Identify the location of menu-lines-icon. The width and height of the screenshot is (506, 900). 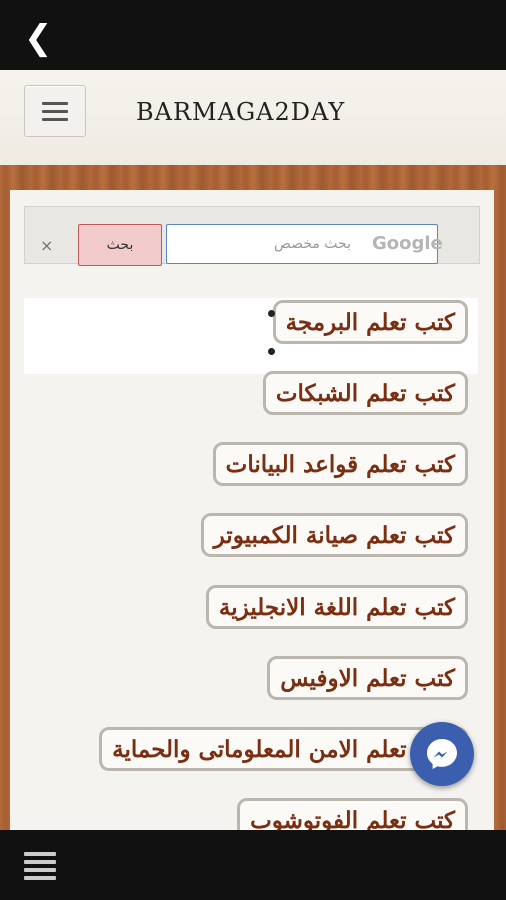
(40, 854).